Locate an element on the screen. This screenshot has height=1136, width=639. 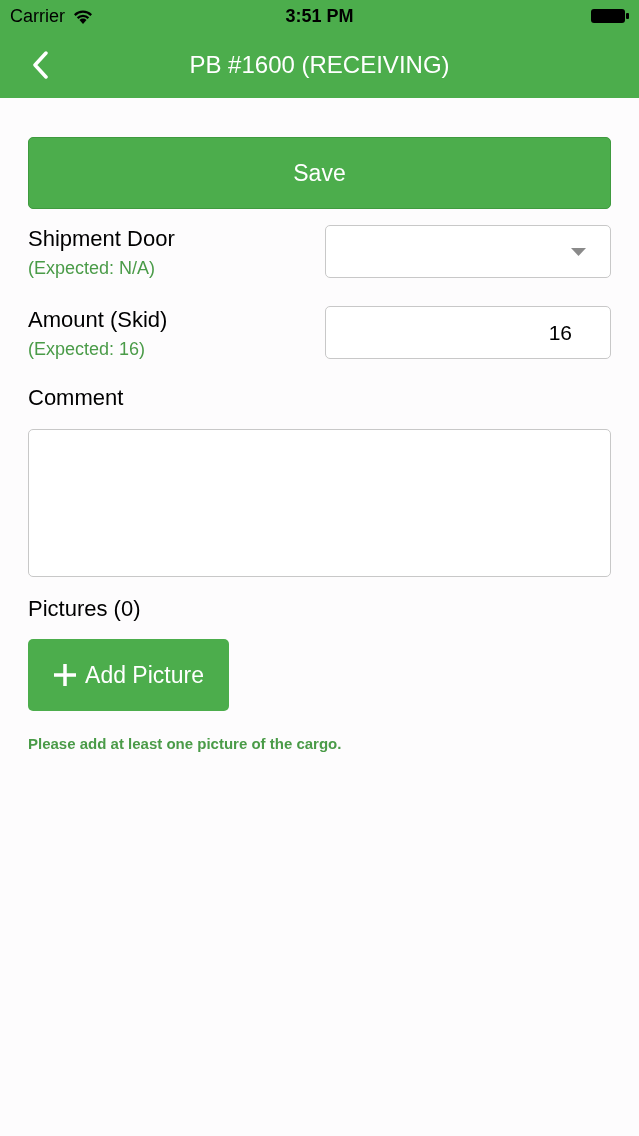
plus-icon is located at coordinates (65, 675).